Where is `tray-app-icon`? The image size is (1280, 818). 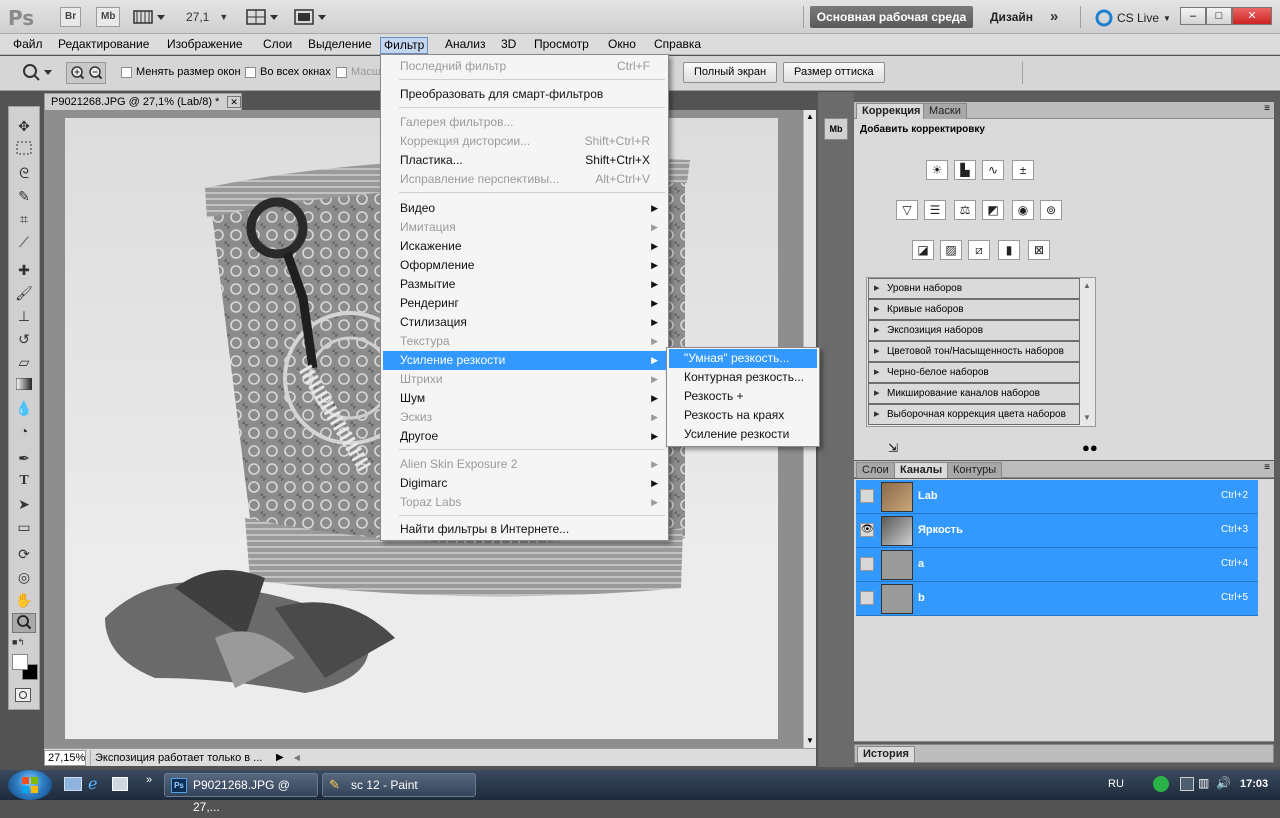
tray-app-icon is located at coordinates (1161, 784).